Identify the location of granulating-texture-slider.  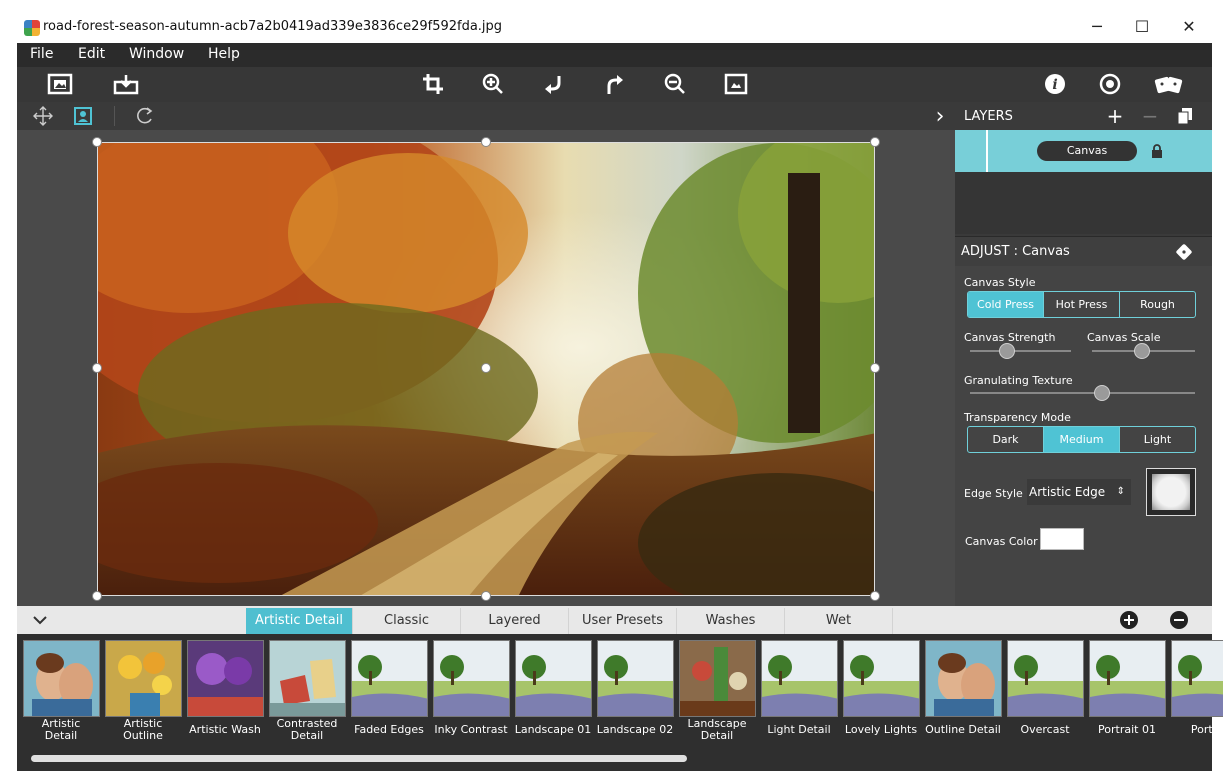
(1082, 393).